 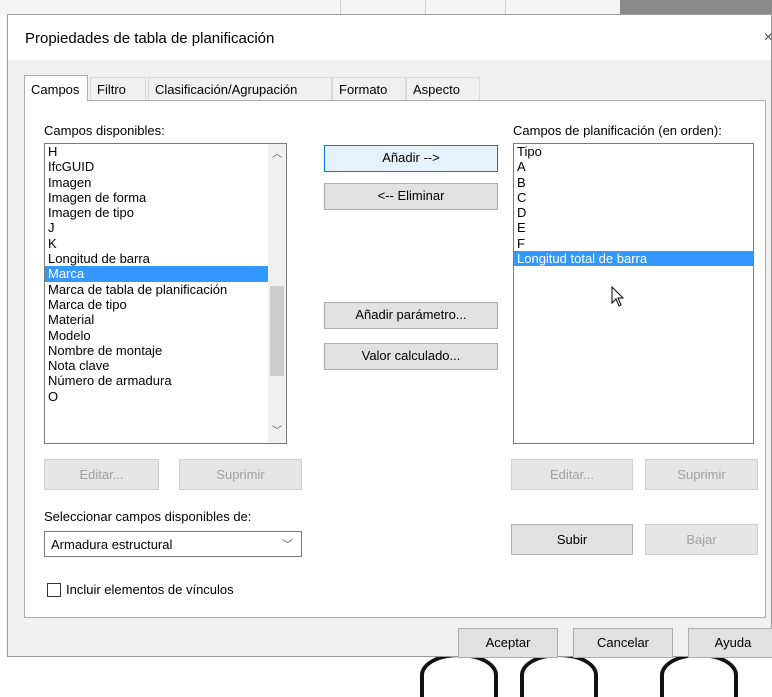 I want to click on tab-filtro: Filtro, so click(x=118, y=88).